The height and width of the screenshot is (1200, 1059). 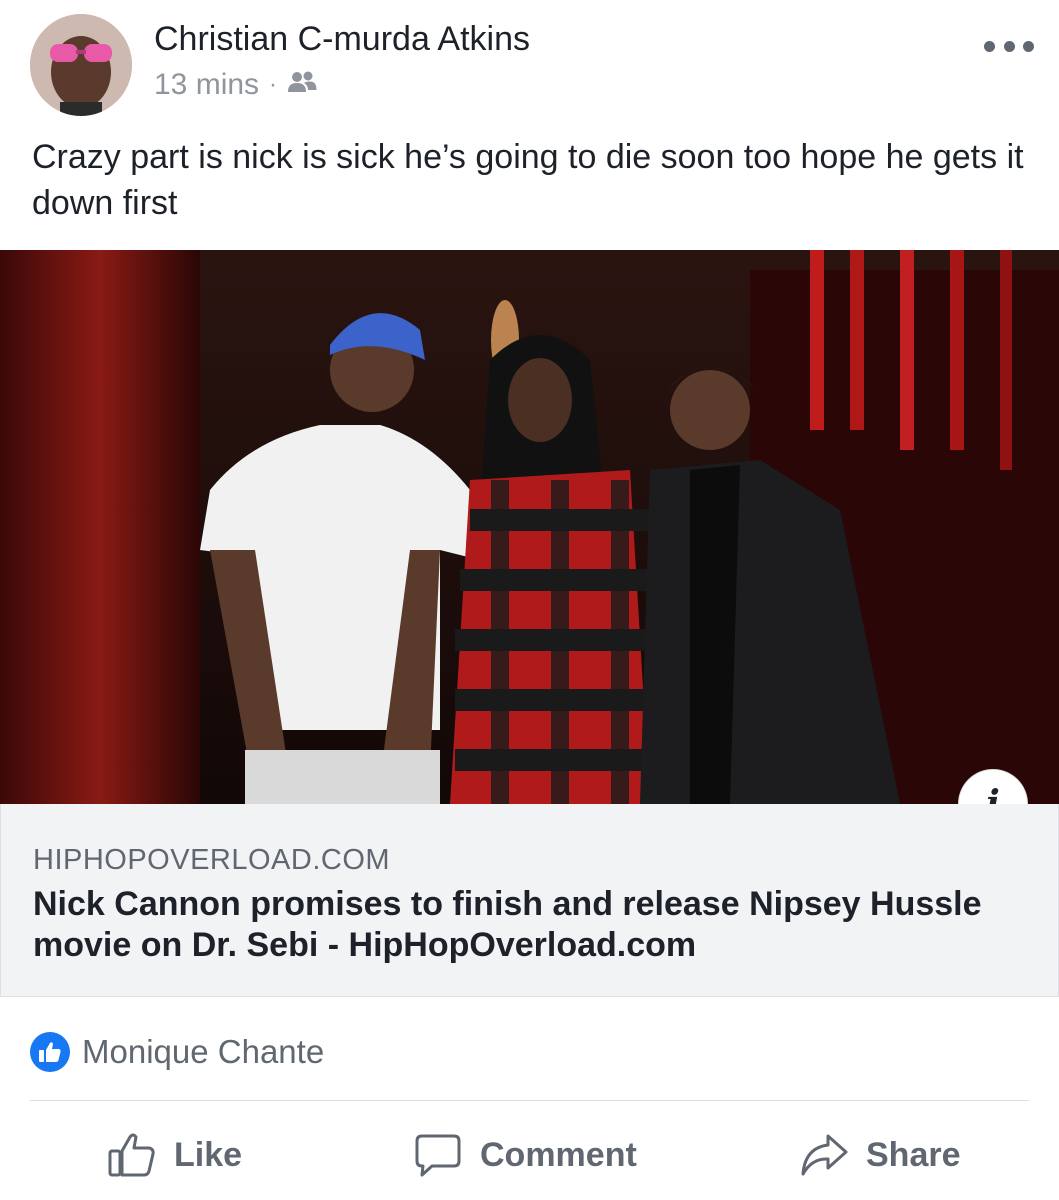 I want to click on thumbs-up-icon, so click(x=131, y=1155).